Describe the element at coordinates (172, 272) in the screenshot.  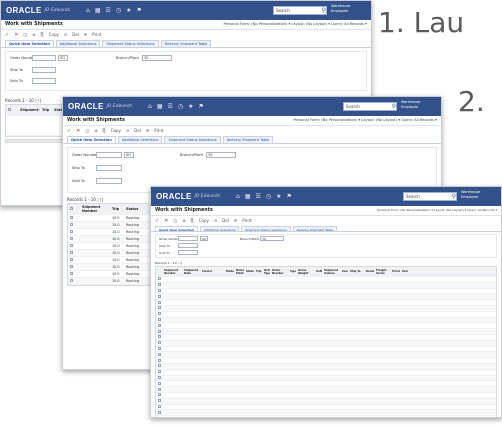
I see `column-header: Shipment Number` at that location.